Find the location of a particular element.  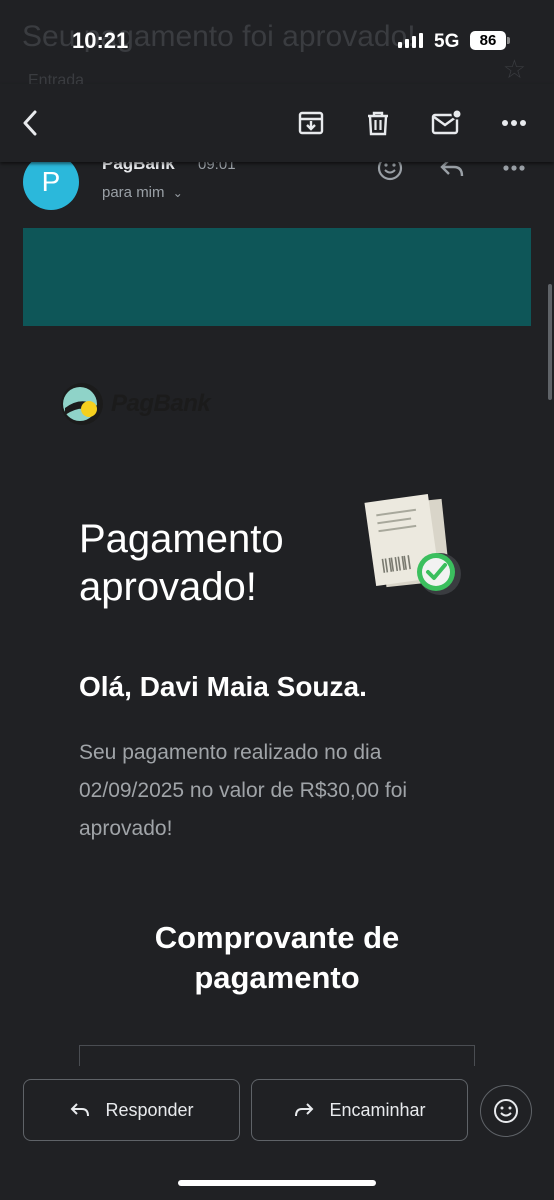

home-indicator is located at coordinates (277, 1183).